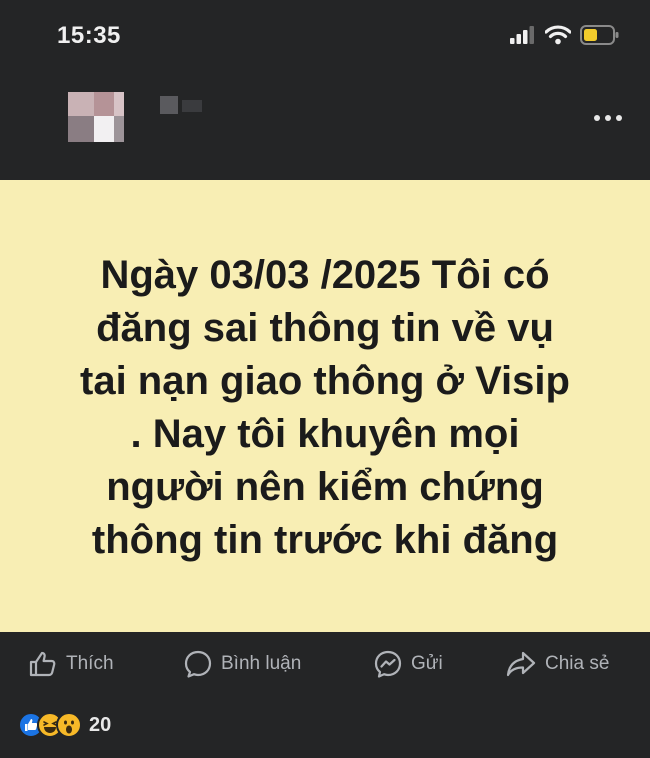  I want to click on post-line: Ngày 03/03 /2025 Tôi có, so click(325, 275).